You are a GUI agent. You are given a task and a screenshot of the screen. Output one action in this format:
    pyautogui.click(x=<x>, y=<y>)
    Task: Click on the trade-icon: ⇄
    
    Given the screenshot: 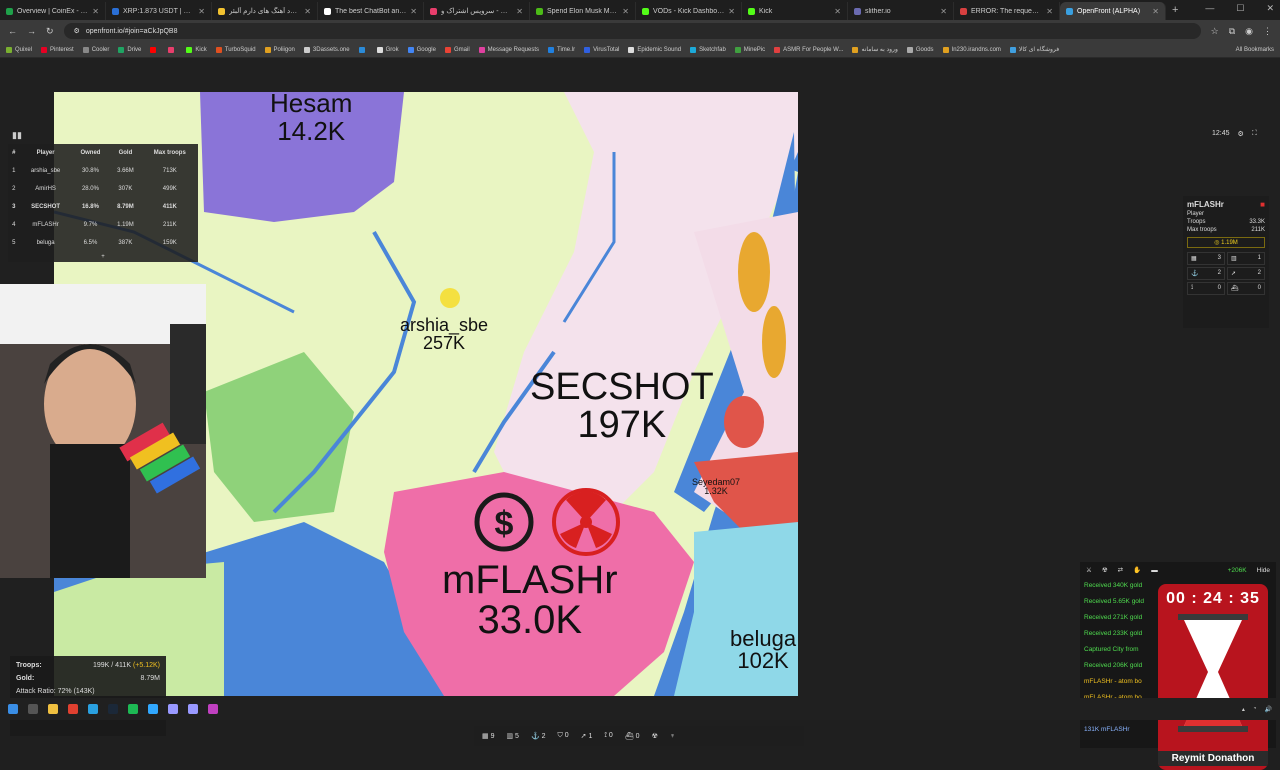 What is the action you would take?
    pyautogui.click(x=1120, y=570)
    